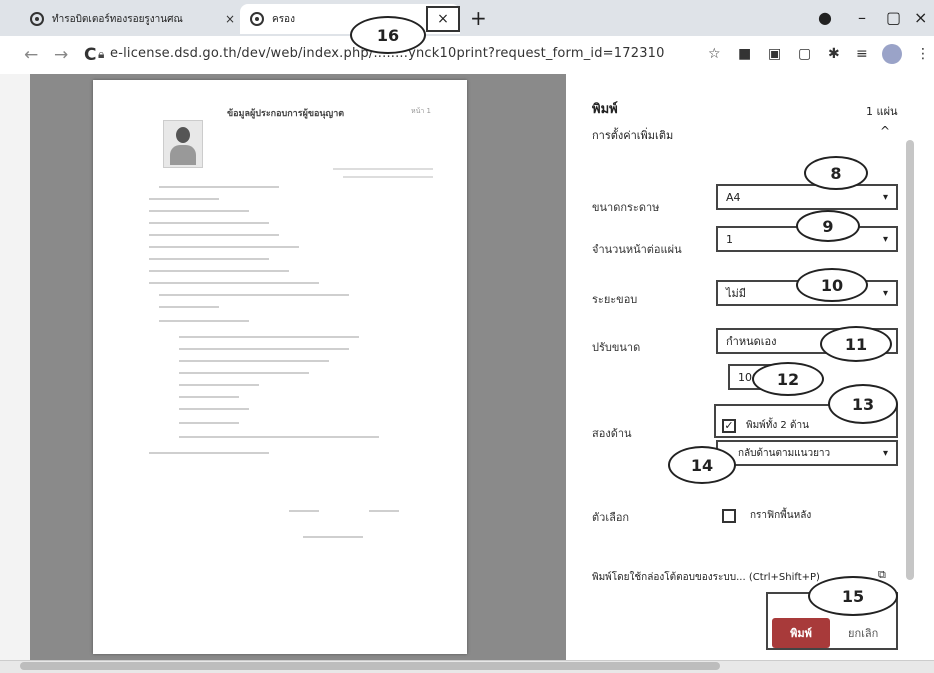 This screenshot has height=673, width=934. Describe the element at coordinates (825, 17) in the screenshot. I see `profile-icon: ●` at that location.